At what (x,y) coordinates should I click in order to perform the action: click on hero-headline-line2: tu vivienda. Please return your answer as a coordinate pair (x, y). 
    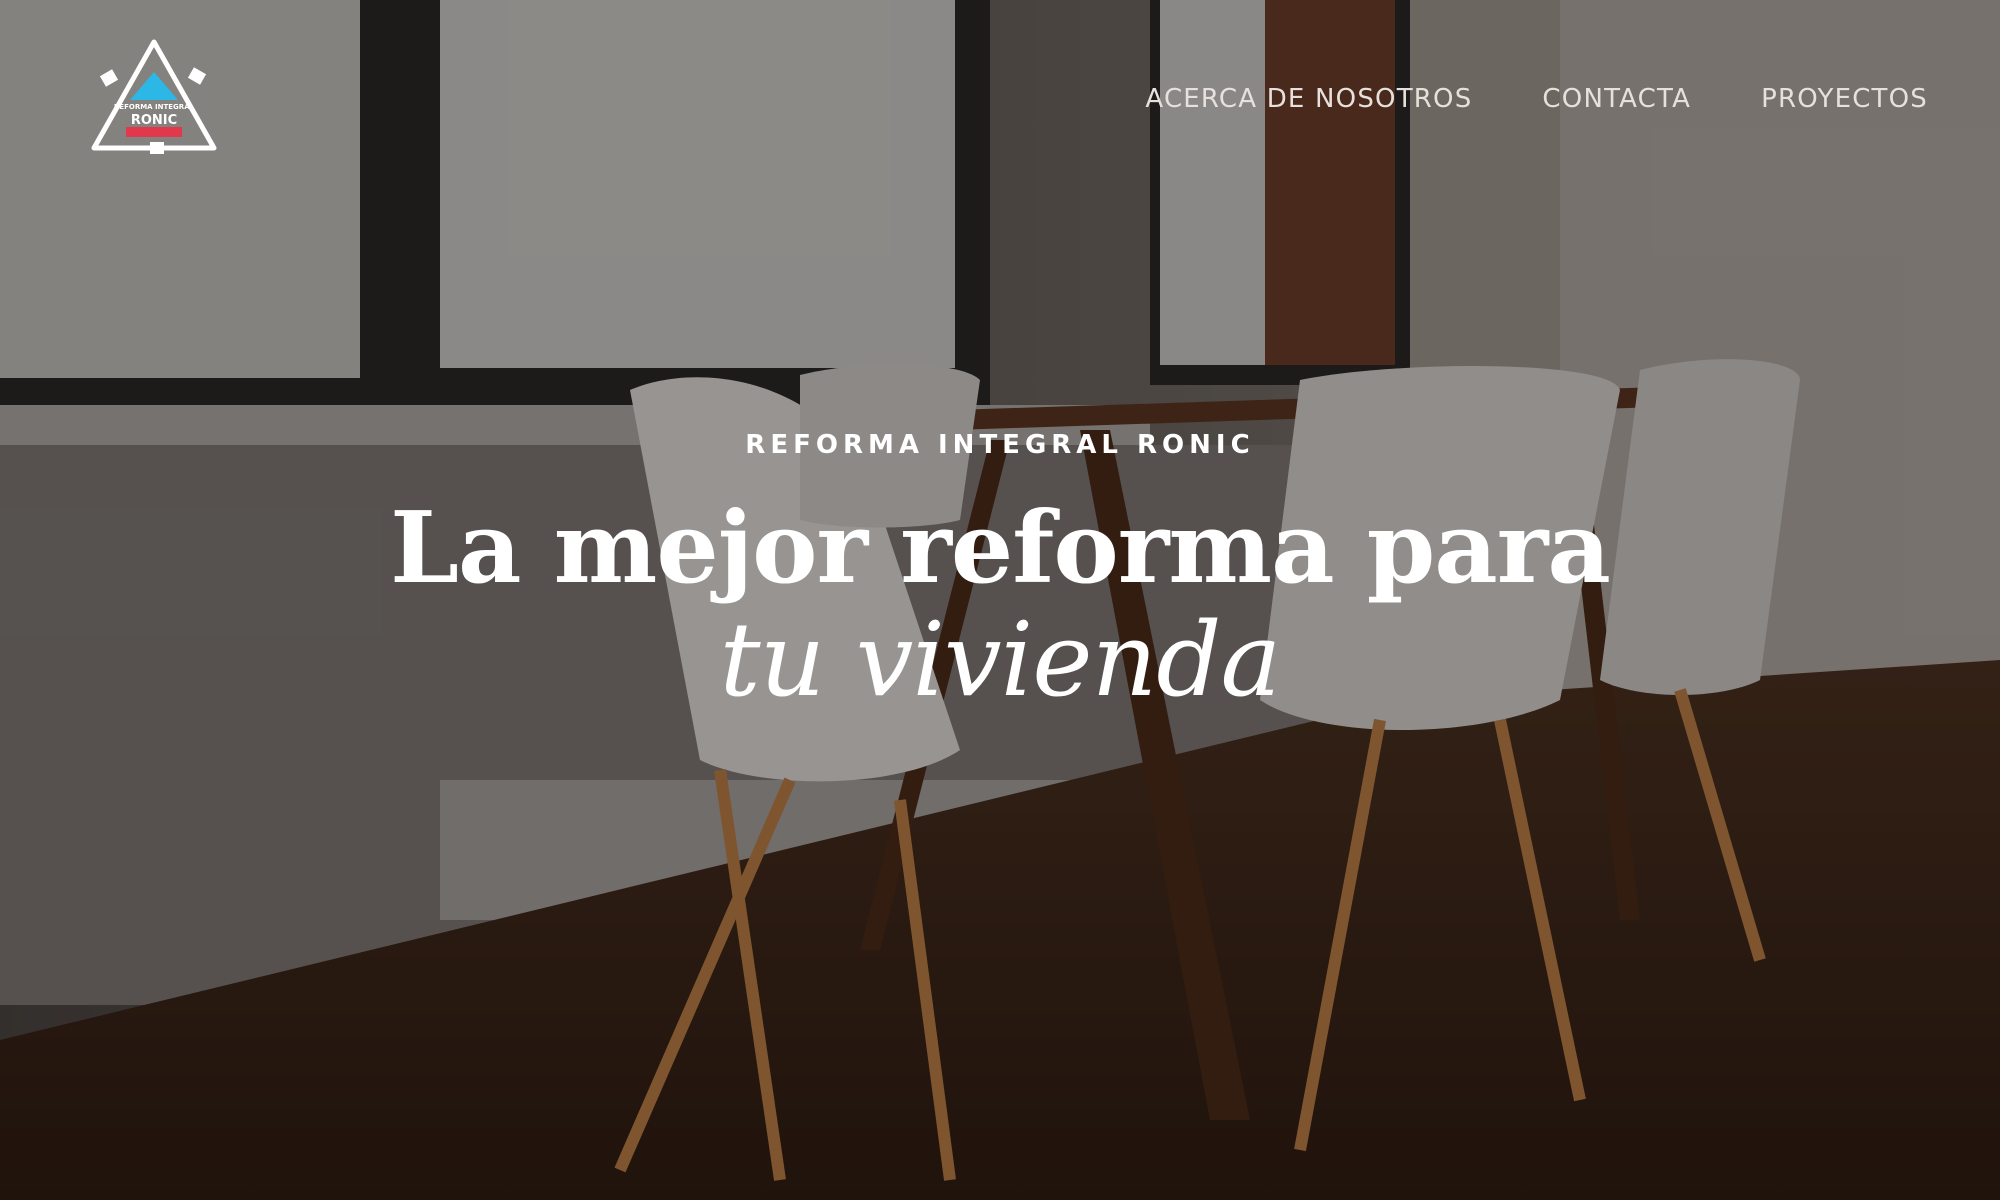
    Looking at the image, I should click on (1000, 660).